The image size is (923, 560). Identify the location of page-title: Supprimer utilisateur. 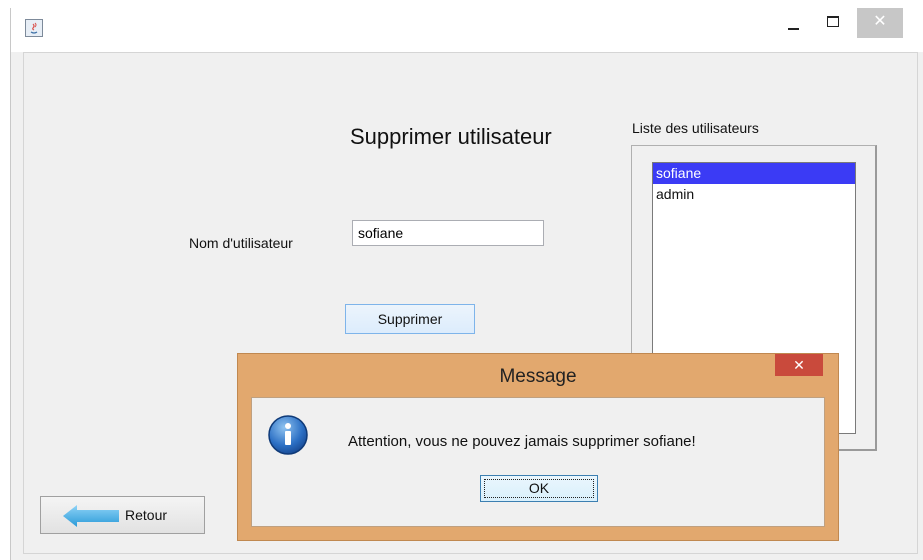
(451, 136).